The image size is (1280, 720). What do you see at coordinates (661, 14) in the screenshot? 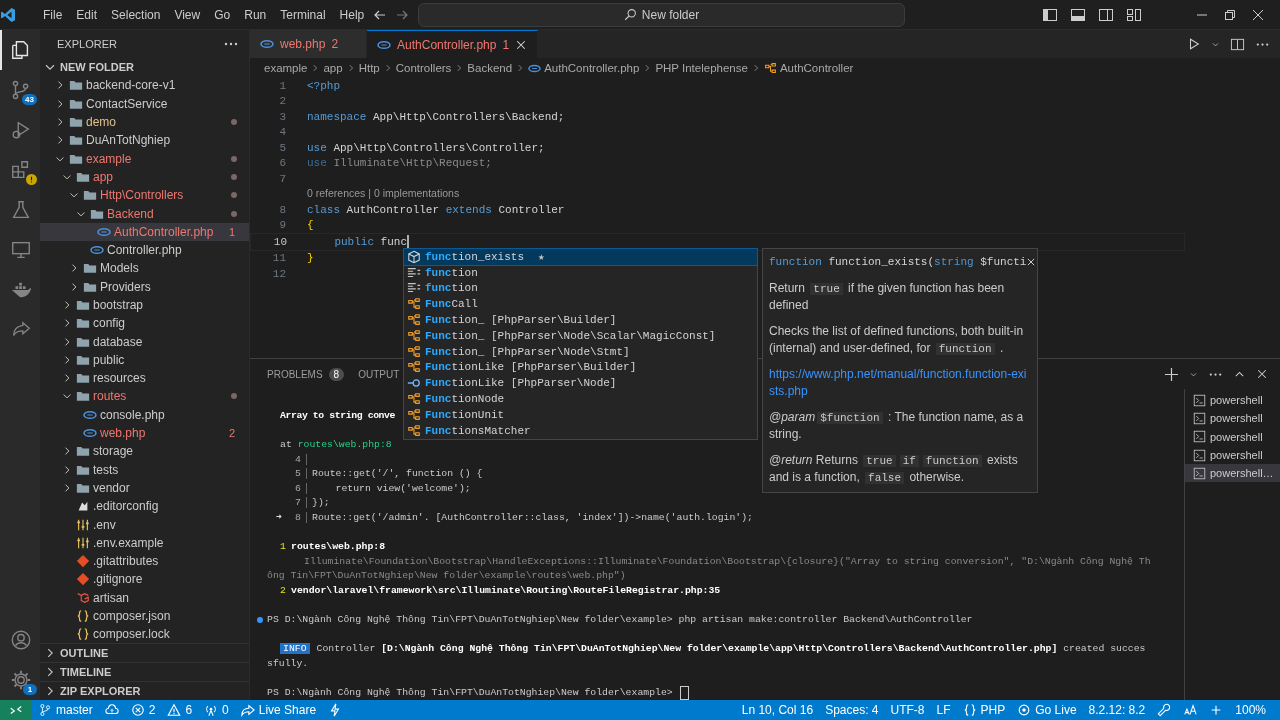
I see `command-center: New folder` at bounding box center [661, 14].